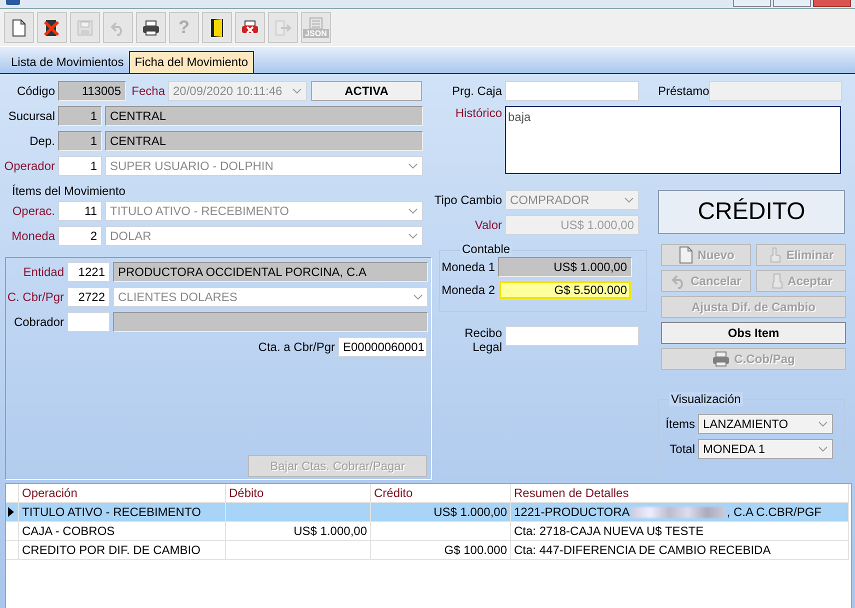 This screenshot has height=608, width=855. What do you see at coordinates (488, 225) in the screenshot?
I see `field-label: Valor` at bounding box center [488, 225].